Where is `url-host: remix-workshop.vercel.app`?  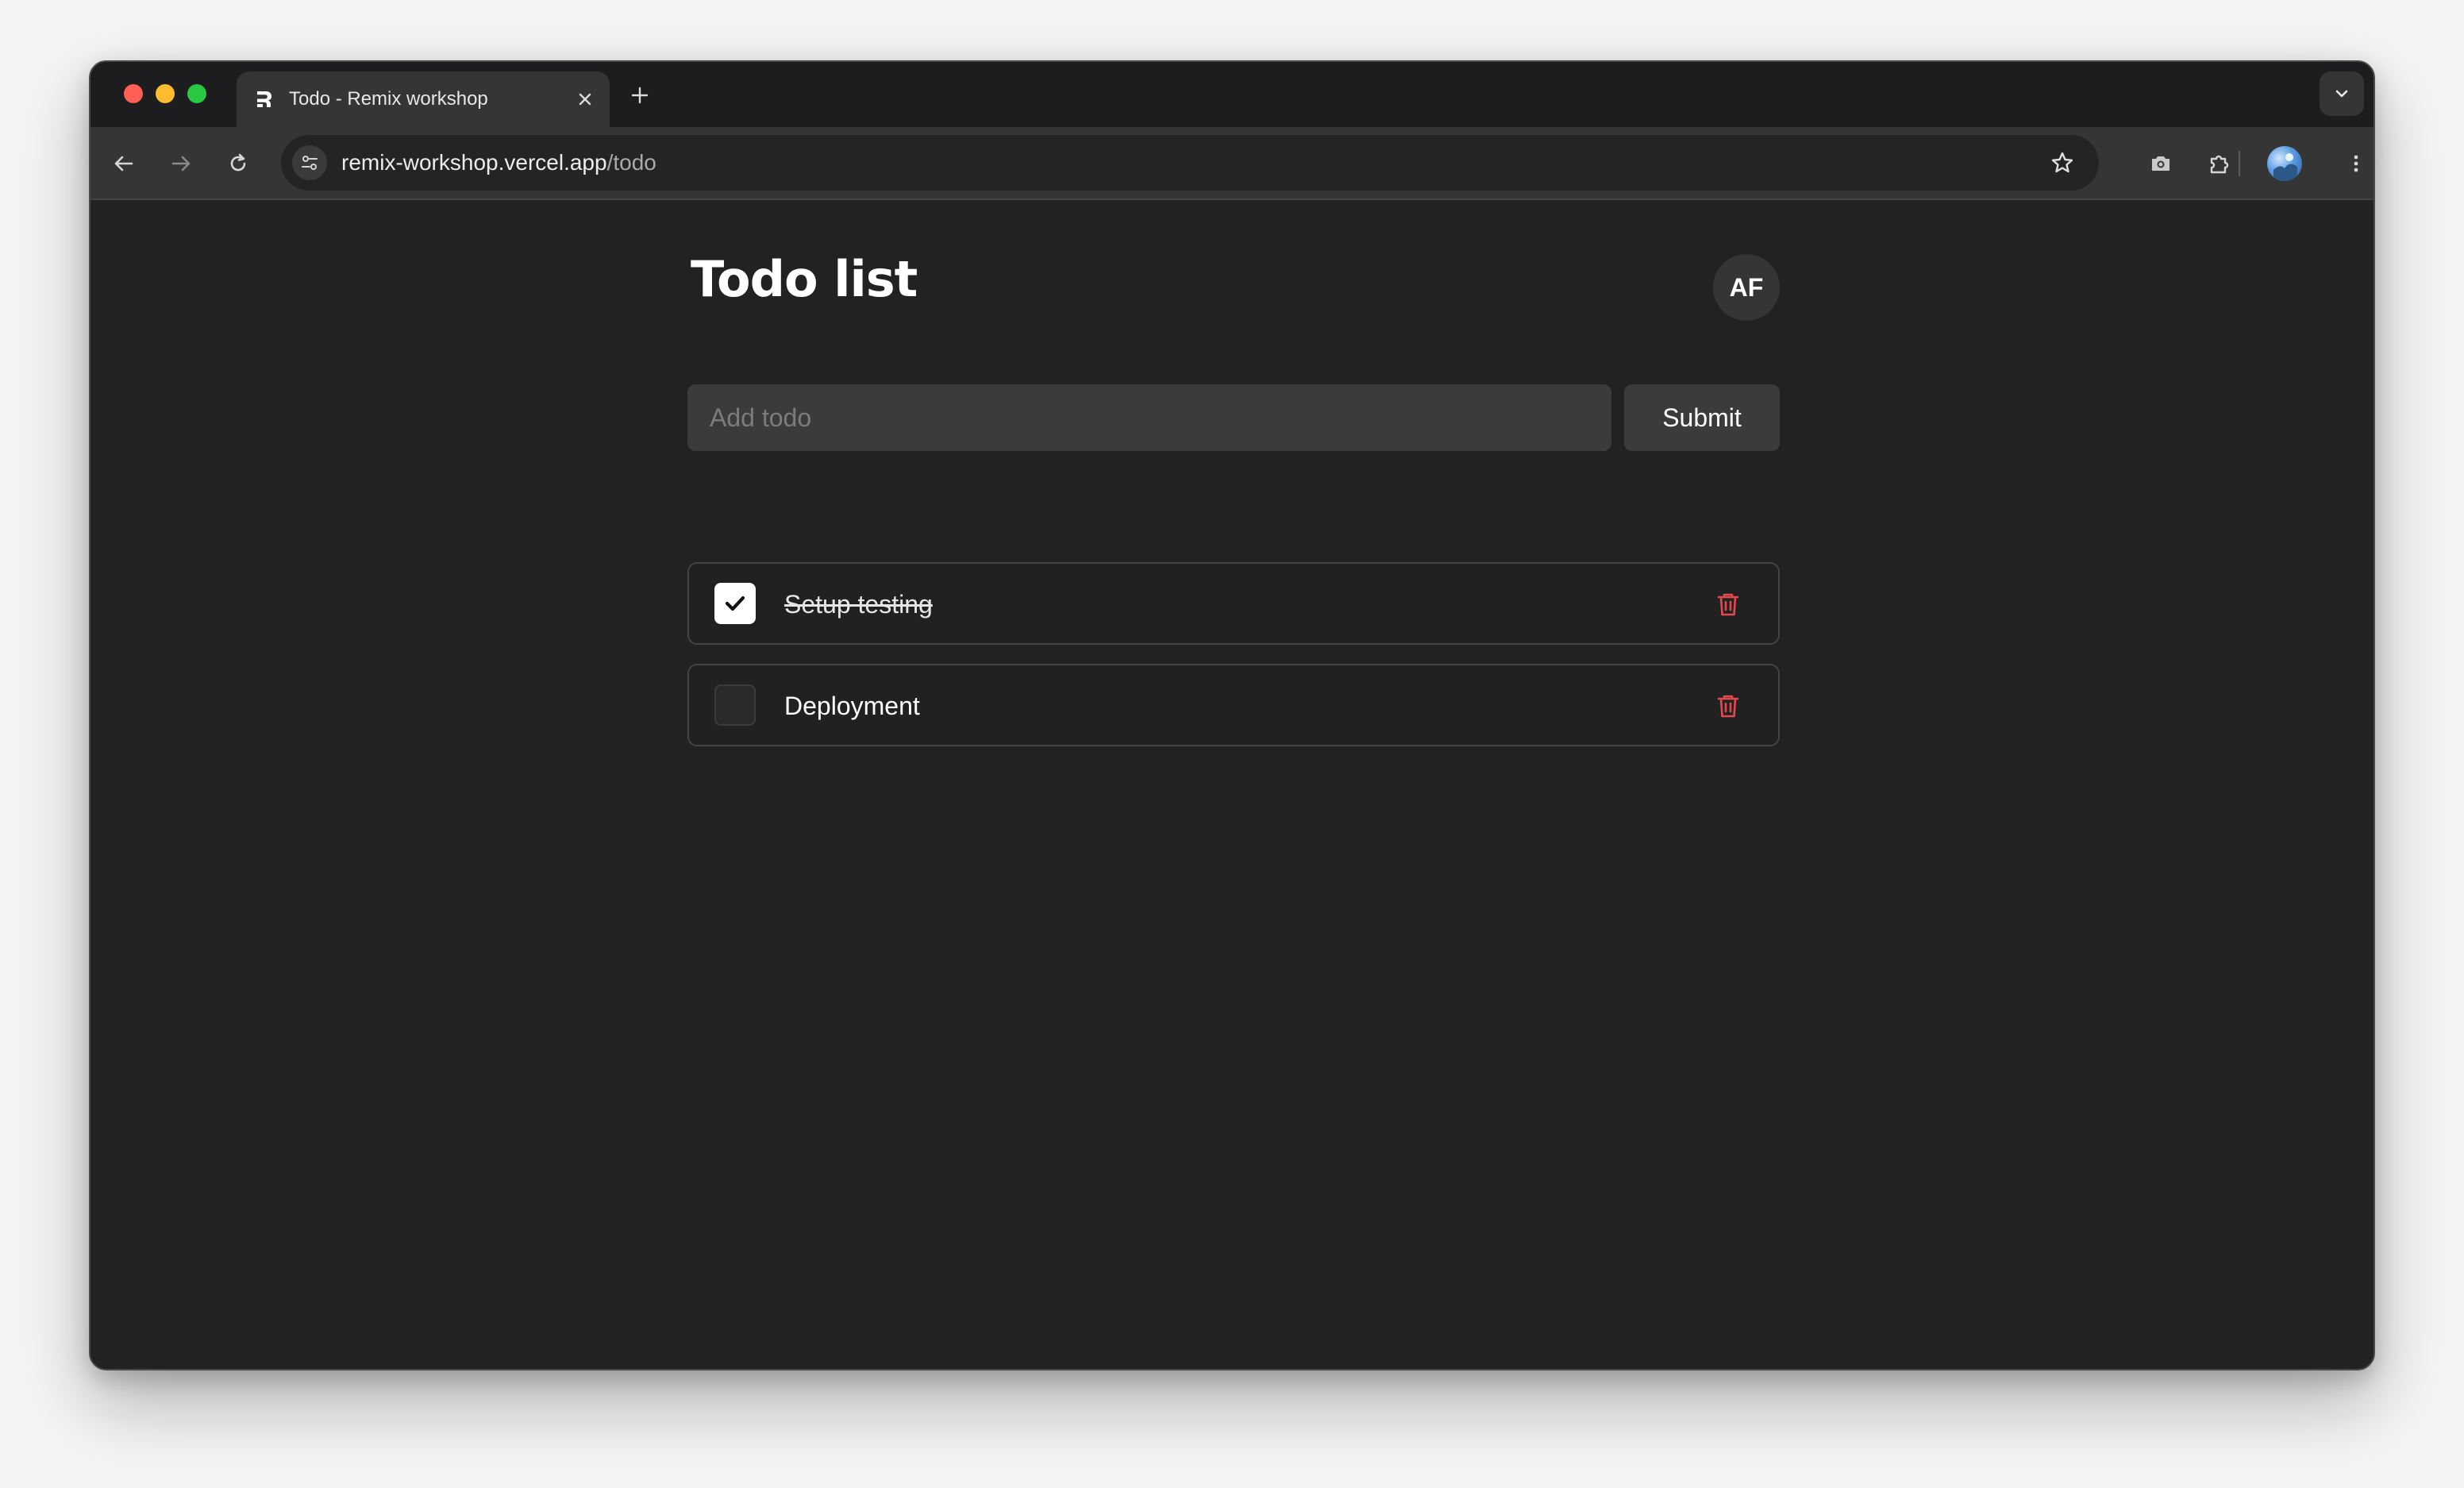 url-host: remix-workshop.vercel.app is located at coordinates (474, 163).